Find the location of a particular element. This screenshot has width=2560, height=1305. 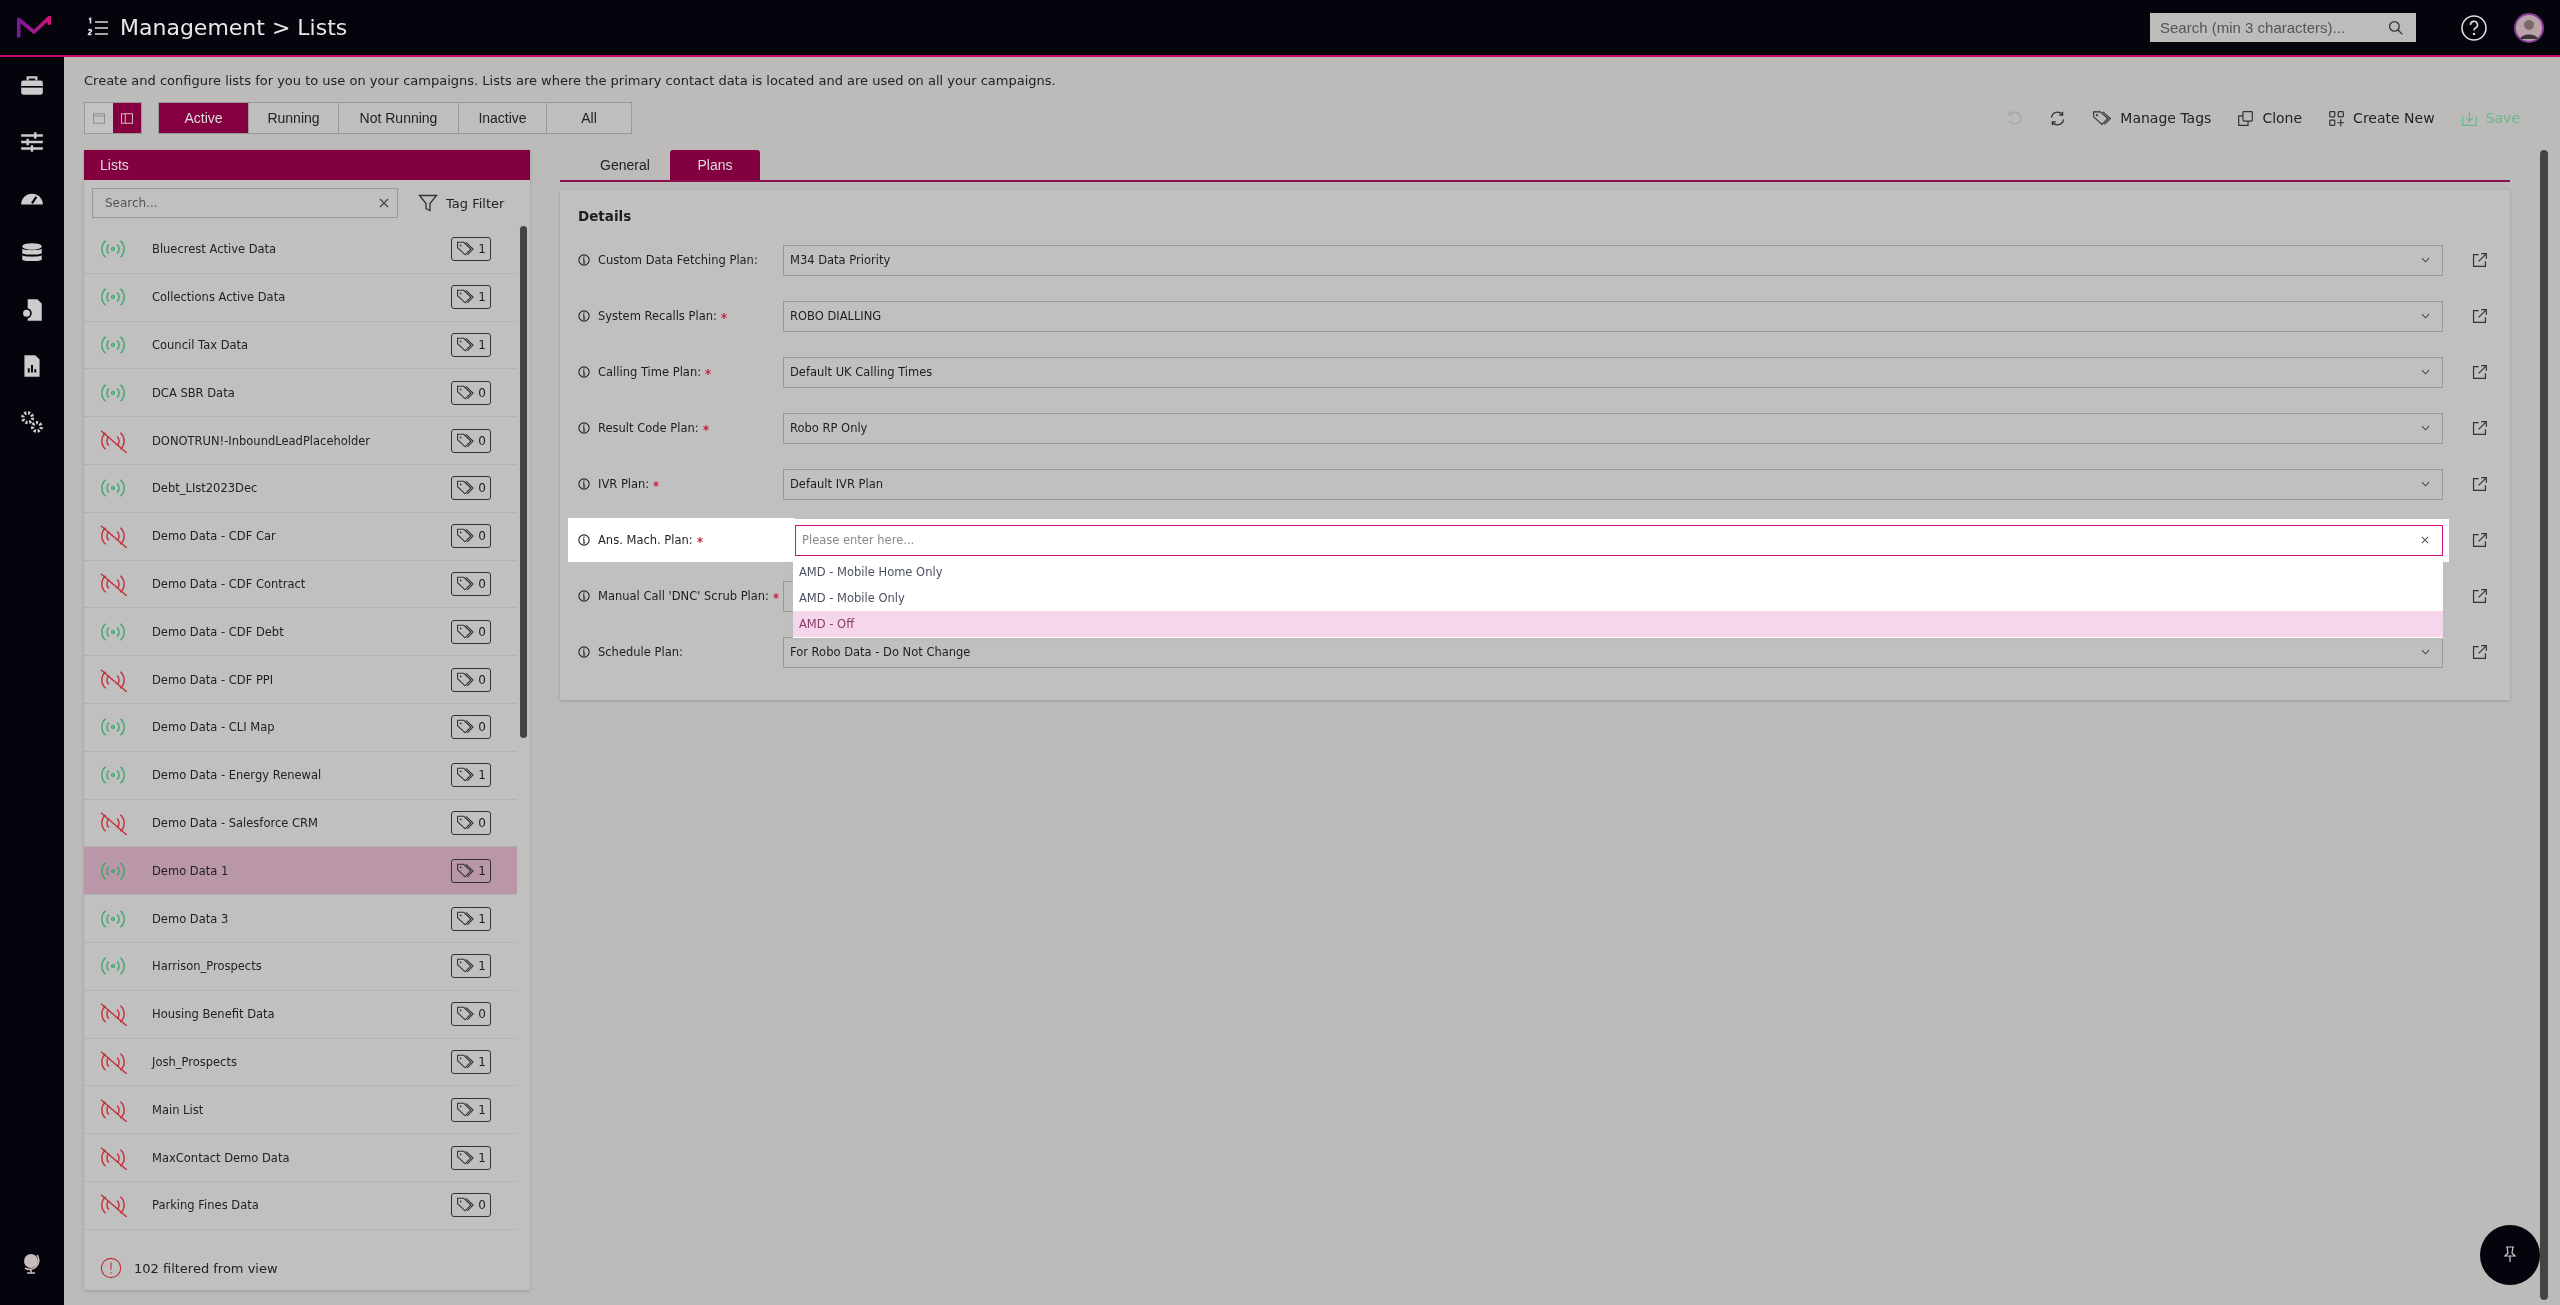

list-name: Demo Data - Salesforce CRM is located at coordinates (235, 822).